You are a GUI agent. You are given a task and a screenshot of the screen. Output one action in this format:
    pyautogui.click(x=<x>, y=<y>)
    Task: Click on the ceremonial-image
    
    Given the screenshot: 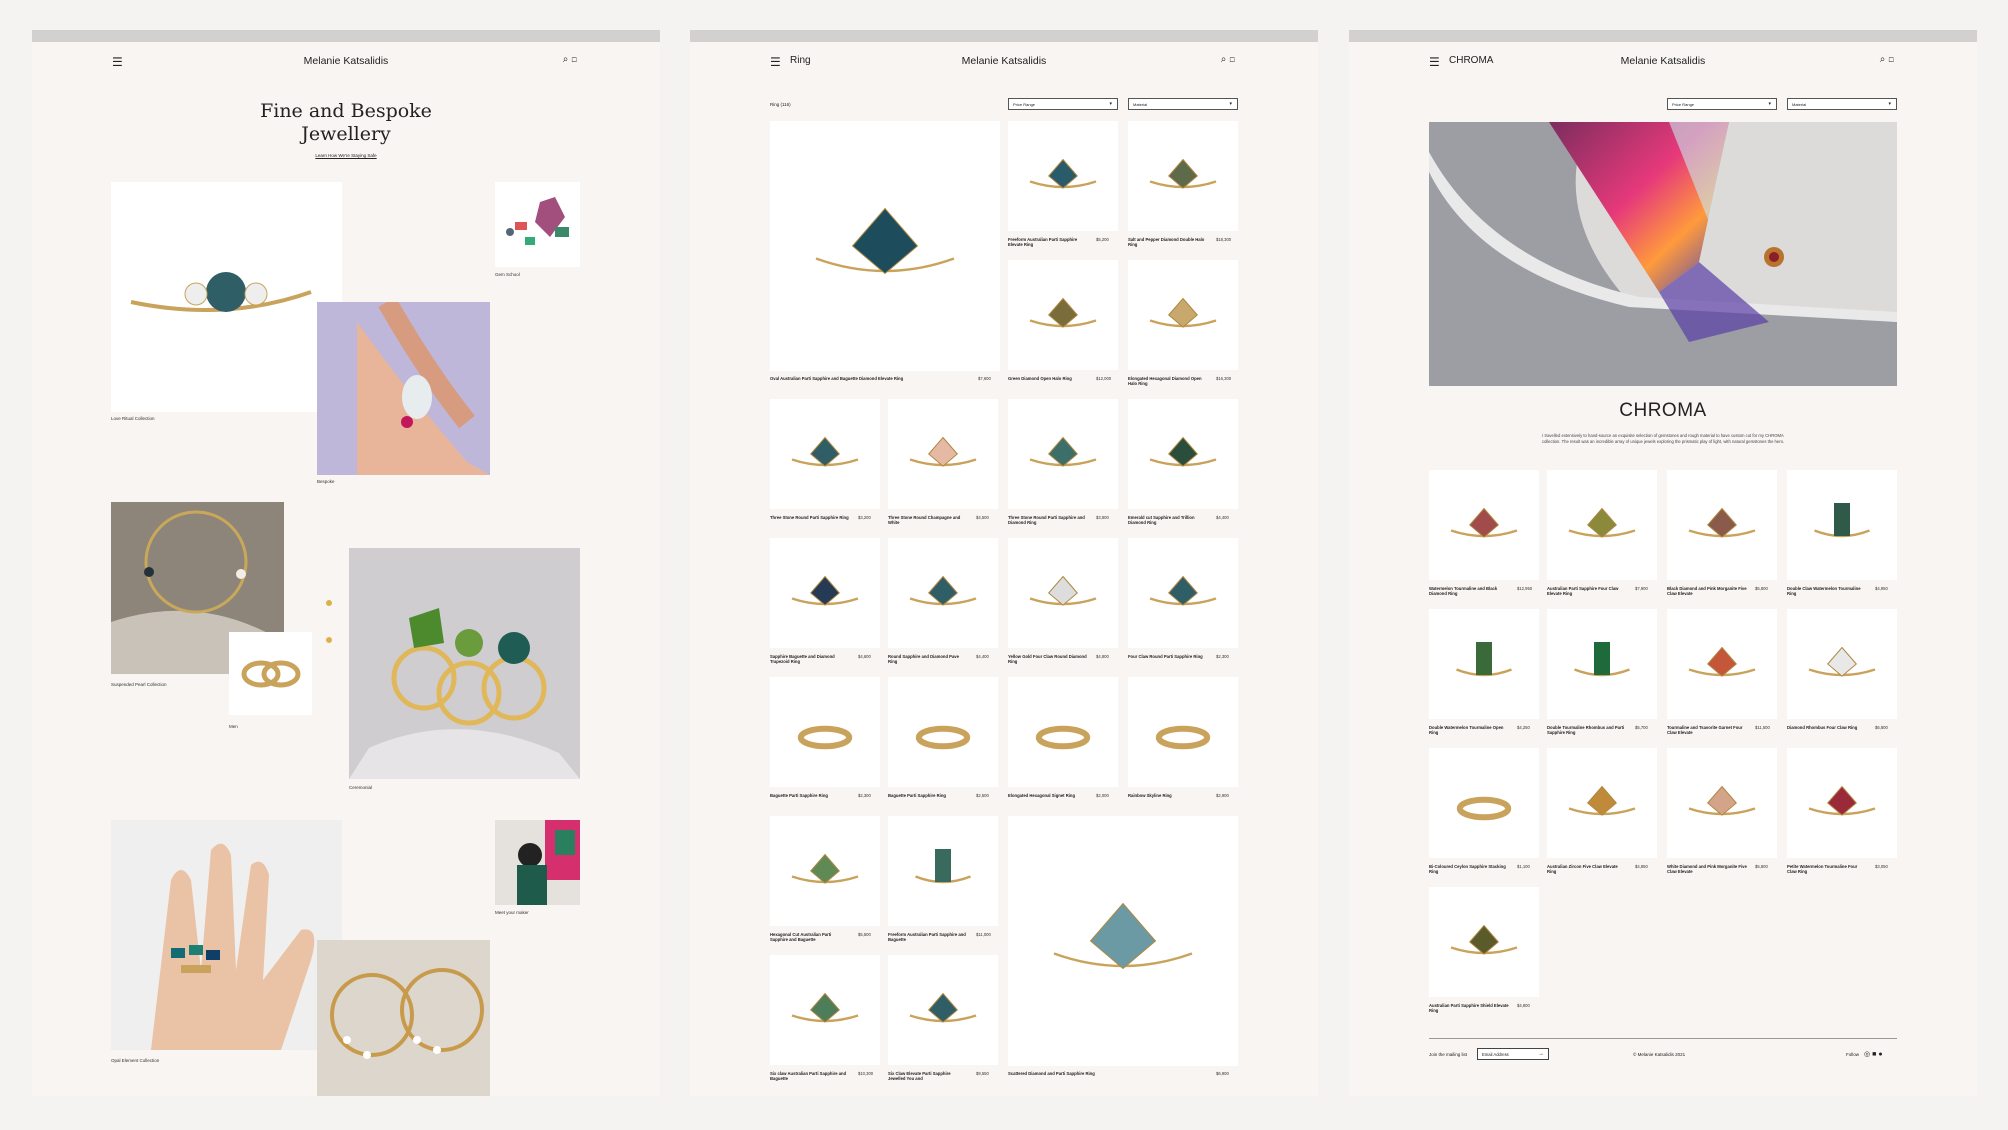 What is the action you would take?
    pyautogui.click(x=464, y=663)
    